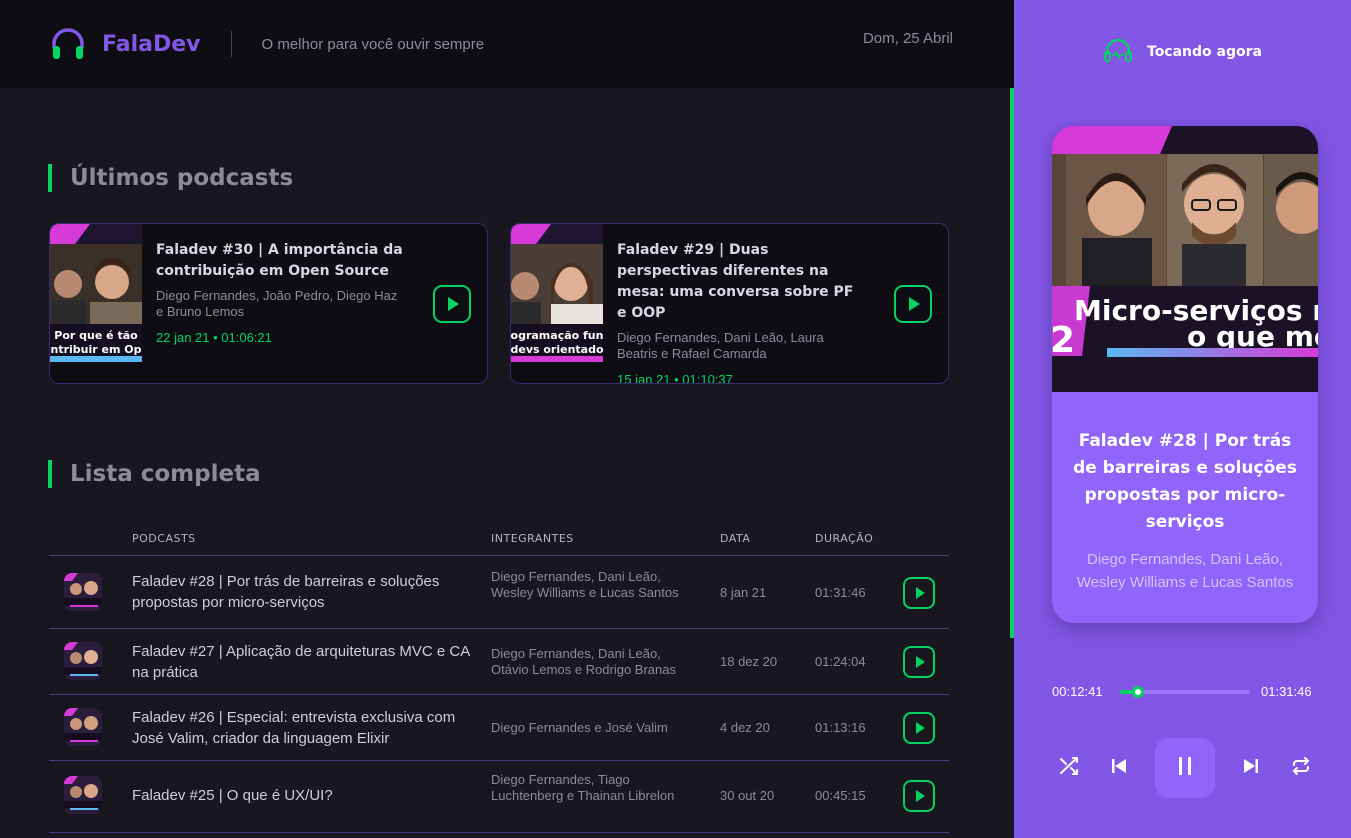 This screenshot has width=1351, height=838. I want to click on cover-number: 2, so click(1063, 340).